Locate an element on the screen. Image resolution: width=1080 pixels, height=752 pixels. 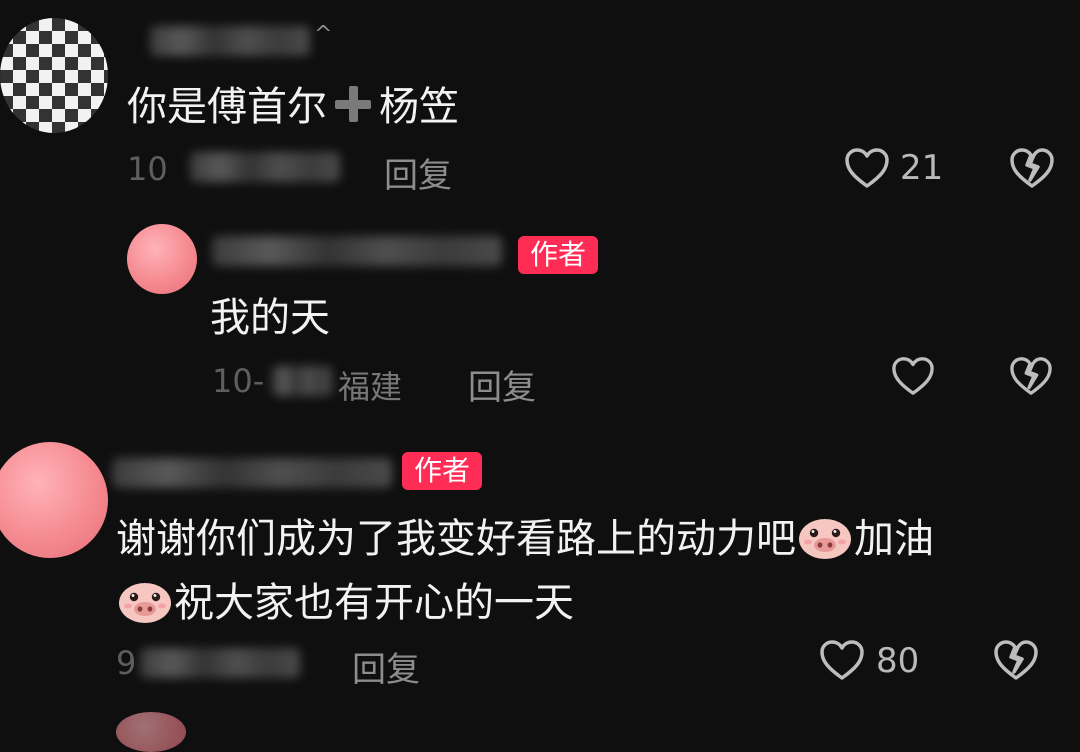
comment-location: 福建 is located at coordinates (370, 387).